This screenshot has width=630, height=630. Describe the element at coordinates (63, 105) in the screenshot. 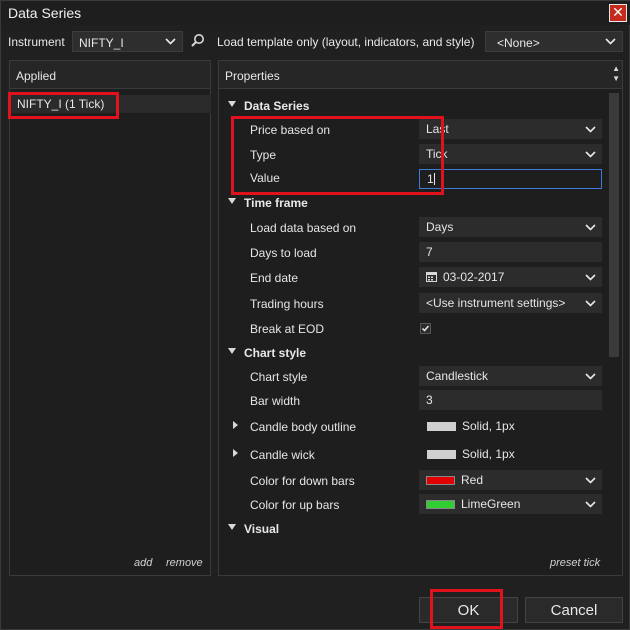

I see `highlight-applied-item` at that location.